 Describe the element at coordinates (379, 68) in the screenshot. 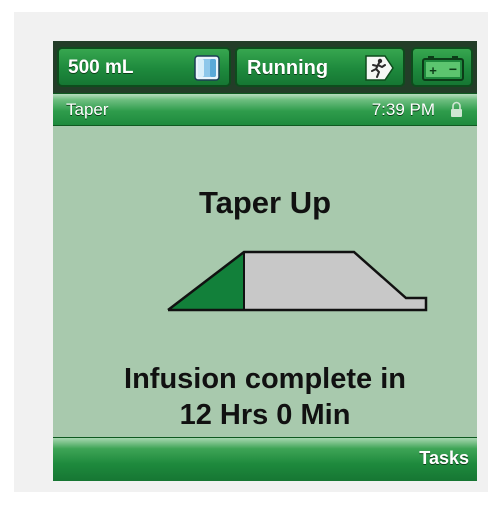

I see `running-person-icon` at that location.